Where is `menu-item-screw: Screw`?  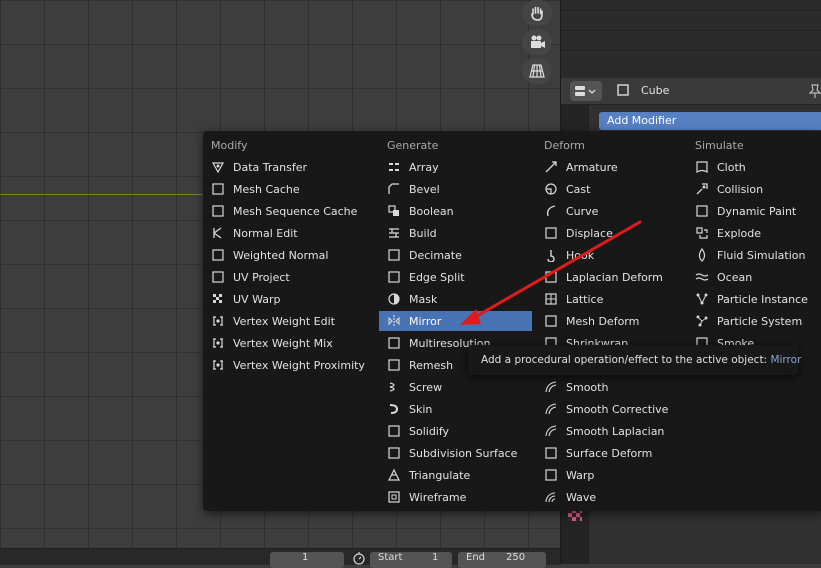 menu-item-screw: Screw is located at coordinates (455, 387).